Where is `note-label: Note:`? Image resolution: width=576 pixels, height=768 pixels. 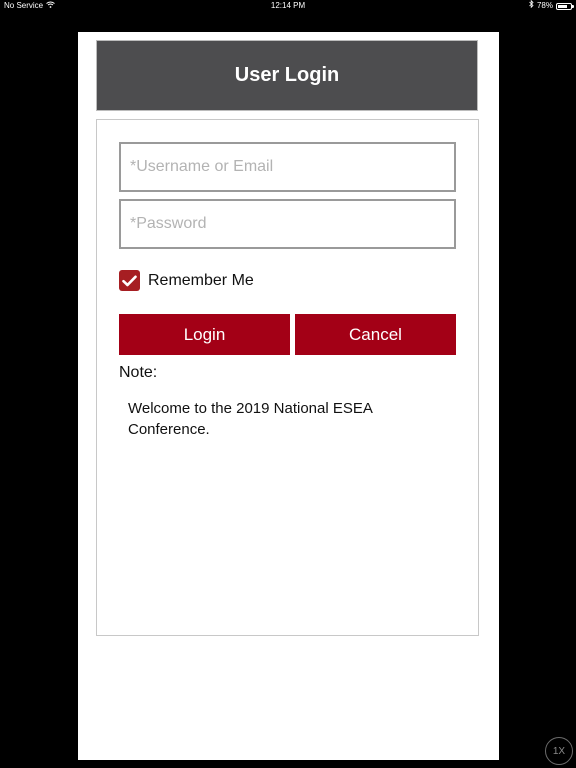 note-label: Note: is located at coordinates (138, 372).